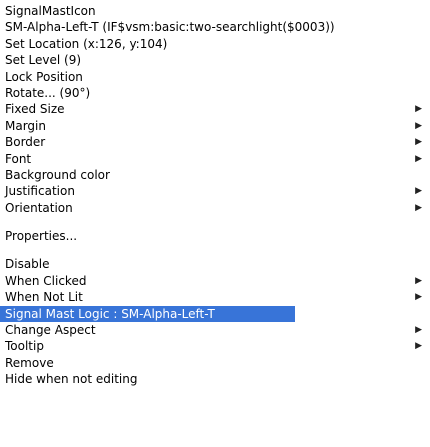 This screenshot has width=430, height=447. What do you see at coordinates (25, 142) in the screenshot?
I see `border-label: Border` at bounding box center [25, 142].